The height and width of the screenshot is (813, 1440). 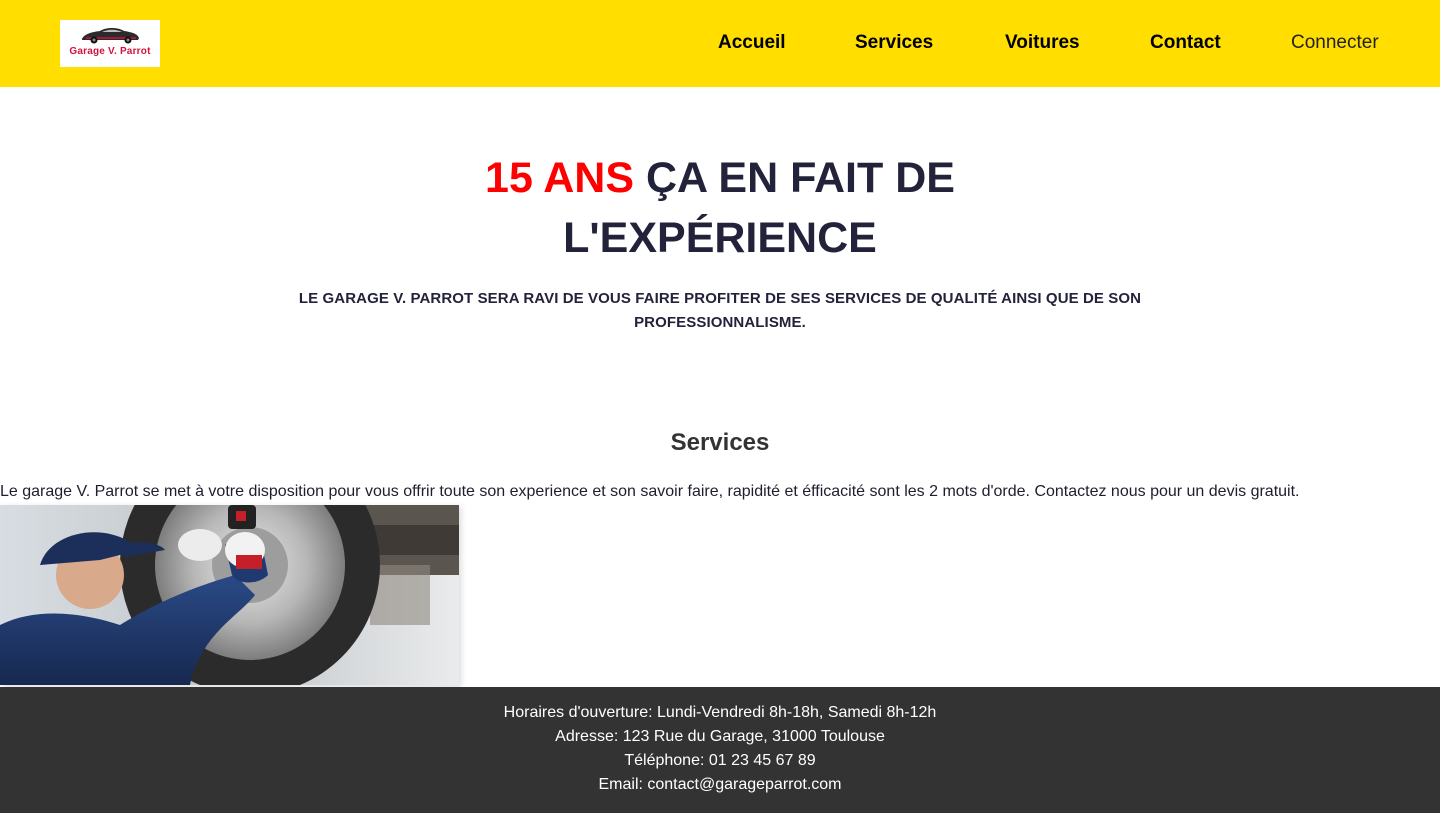 I want to click on nav-item-voitures: Voitures, so click(x=1042, y=43).